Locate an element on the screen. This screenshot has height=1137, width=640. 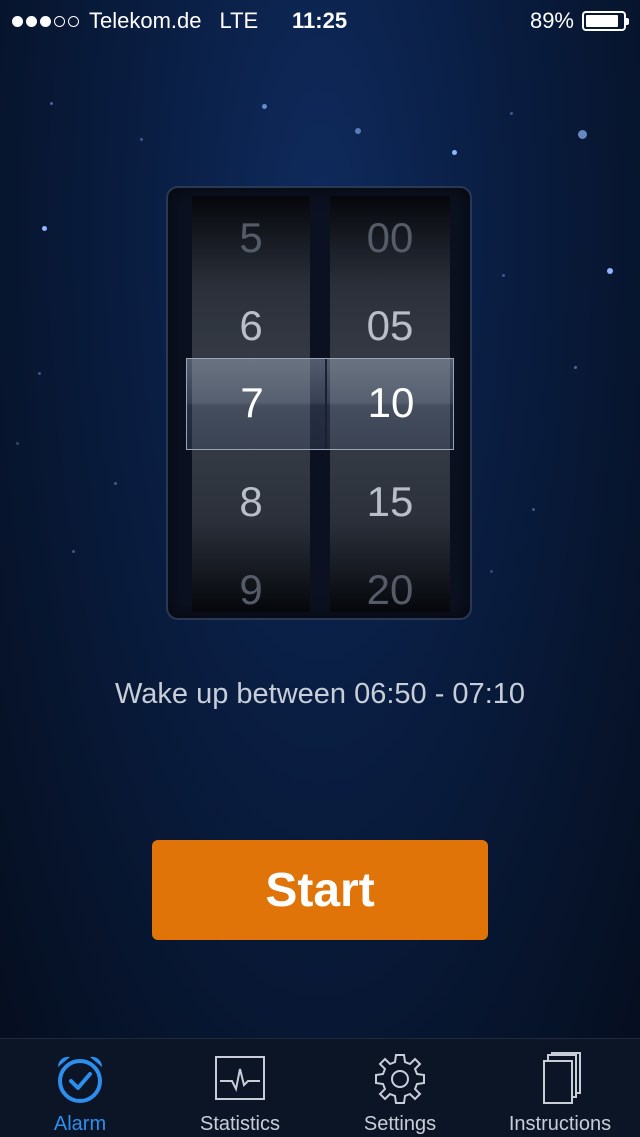
gear-icon is located at coordinates (400, 1079).